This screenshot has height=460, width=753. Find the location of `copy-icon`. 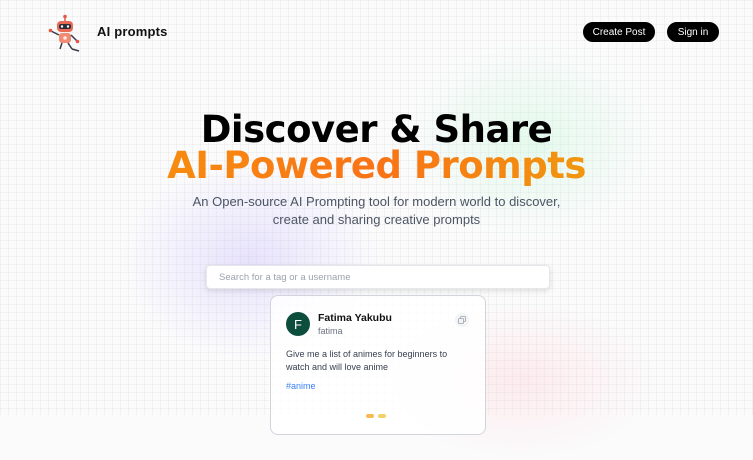

copy-icon is located at coordinates (462, 320).